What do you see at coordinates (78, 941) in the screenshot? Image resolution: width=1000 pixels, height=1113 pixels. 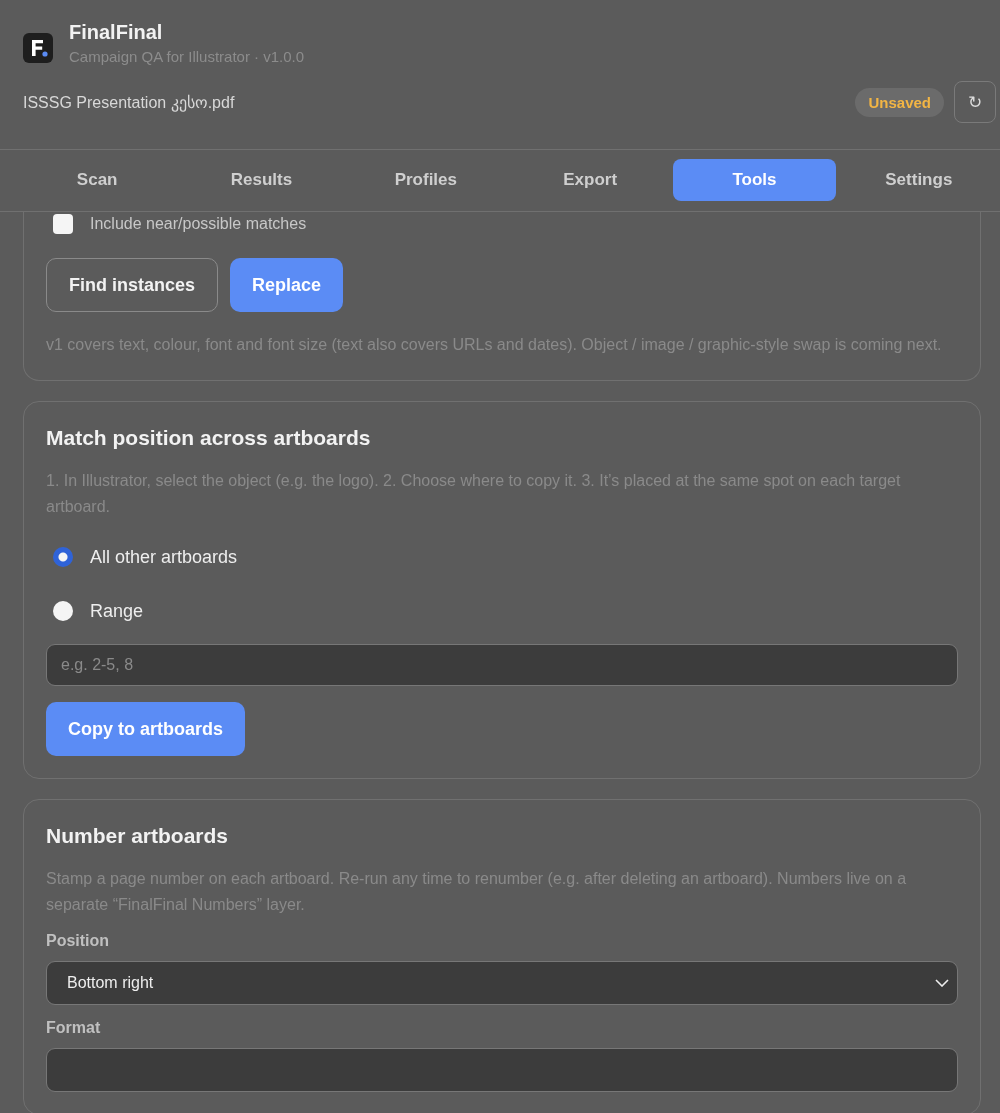 I see `field-label: Position` at bounding box center [78, 941].